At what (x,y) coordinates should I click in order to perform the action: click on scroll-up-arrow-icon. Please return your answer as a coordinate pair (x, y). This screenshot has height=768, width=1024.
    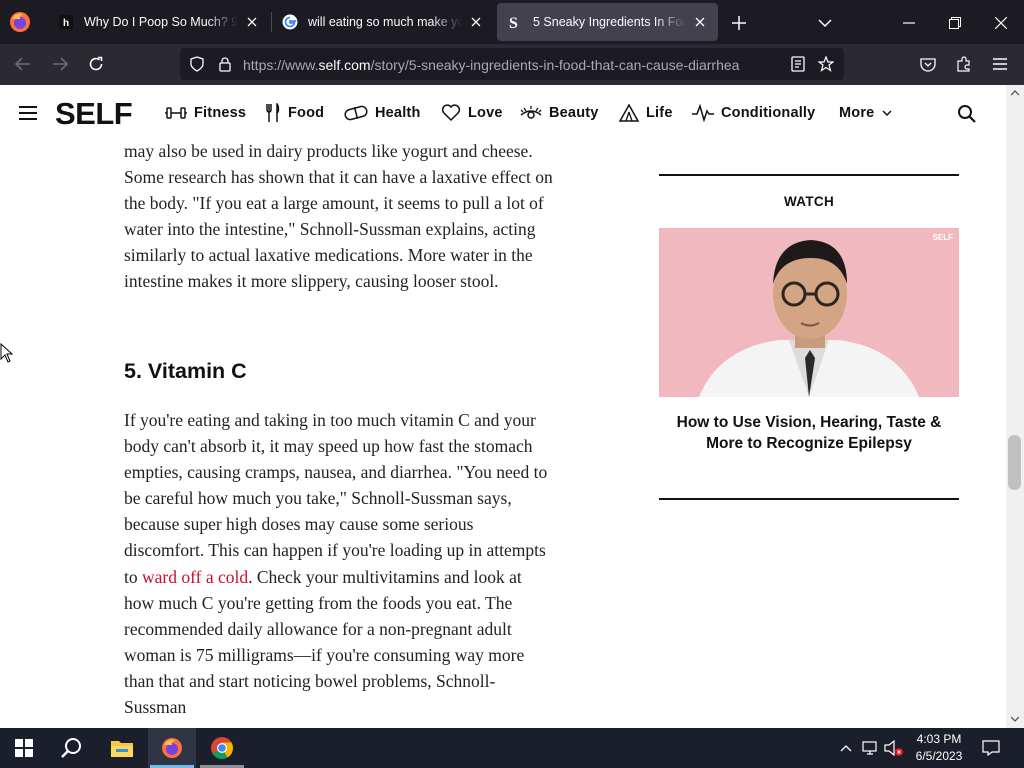
    Looking at the image, I should click on (1015, 93).